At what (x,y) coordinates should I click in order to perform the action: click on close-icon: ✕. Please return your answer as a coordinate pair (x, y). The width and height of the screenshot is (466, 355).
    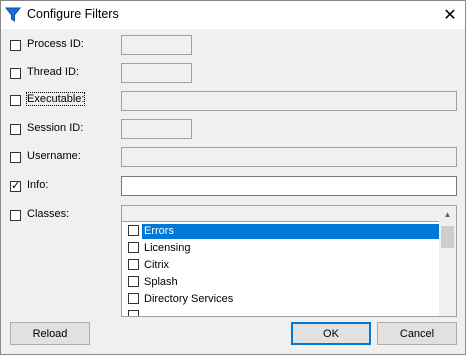
    Looking at the image, I should click on (450, 15).